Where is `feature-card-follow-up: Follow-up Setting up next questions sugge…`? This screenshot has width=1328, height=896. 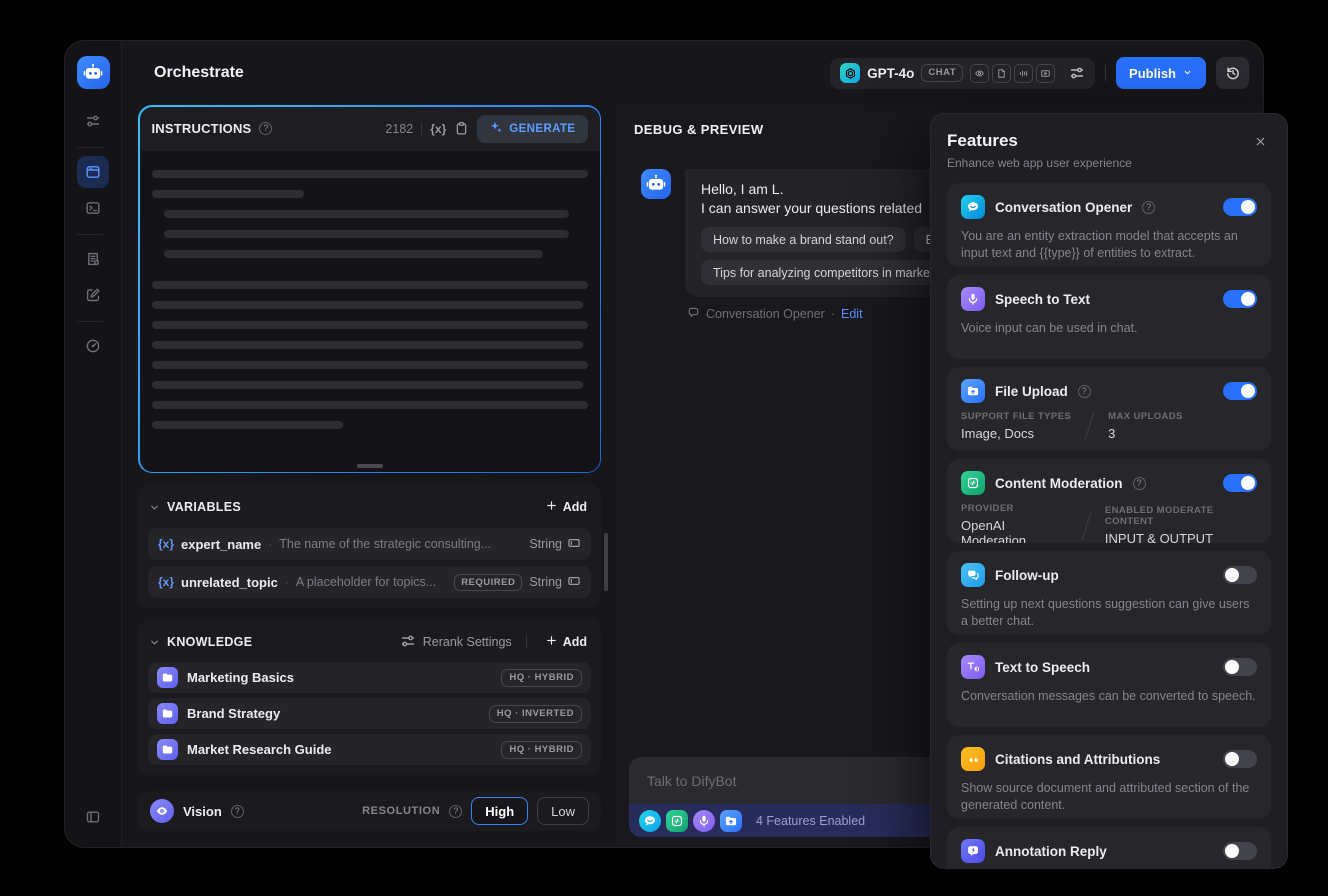 feature-card-follow-up: Follow-up Setting up next questions sugge… is located at coordinates (1109, 593).